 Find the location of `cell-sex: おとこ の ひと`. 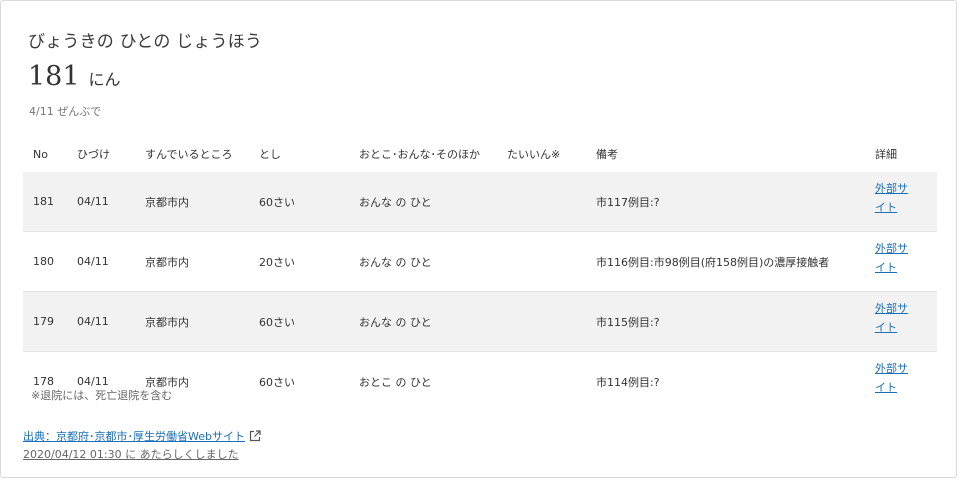

cell-sex: おとこ の ひと is located at coordinates (395, 382).